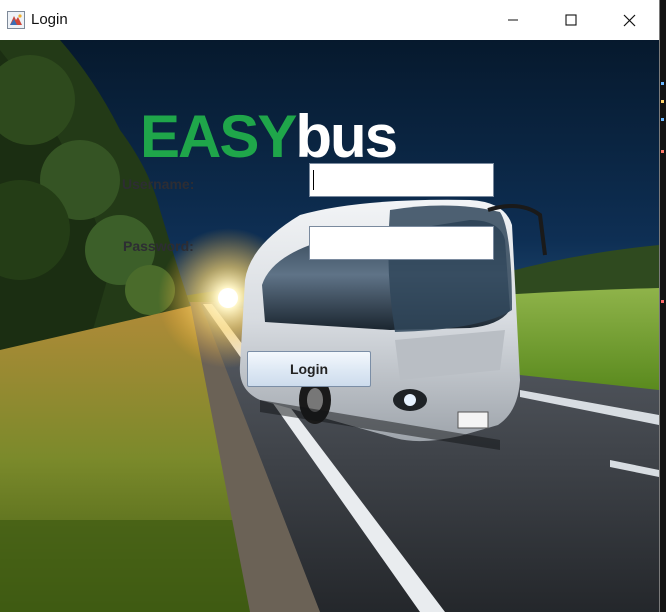  Describe the element at coordinates (662, 306) in the screenshot. I see `background-window-edge` at that location.